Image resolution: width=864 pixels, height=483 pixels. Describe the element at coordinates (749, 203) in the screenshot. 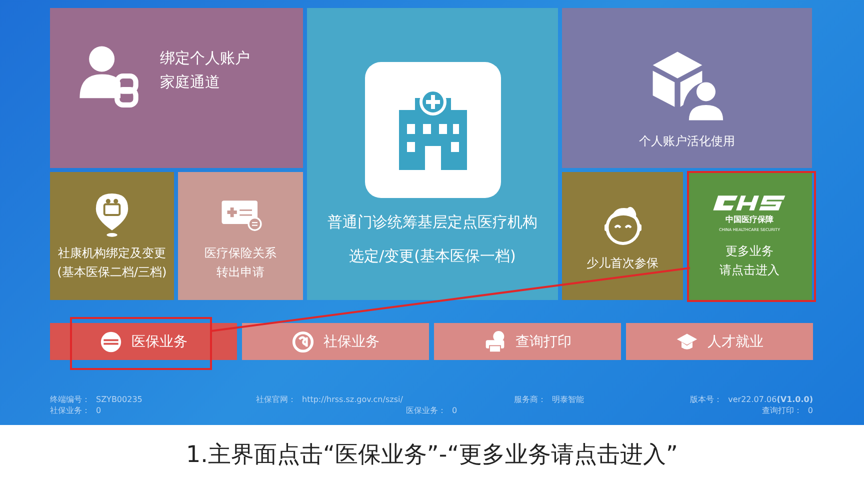

I see `chs-logo-icon` at that location.